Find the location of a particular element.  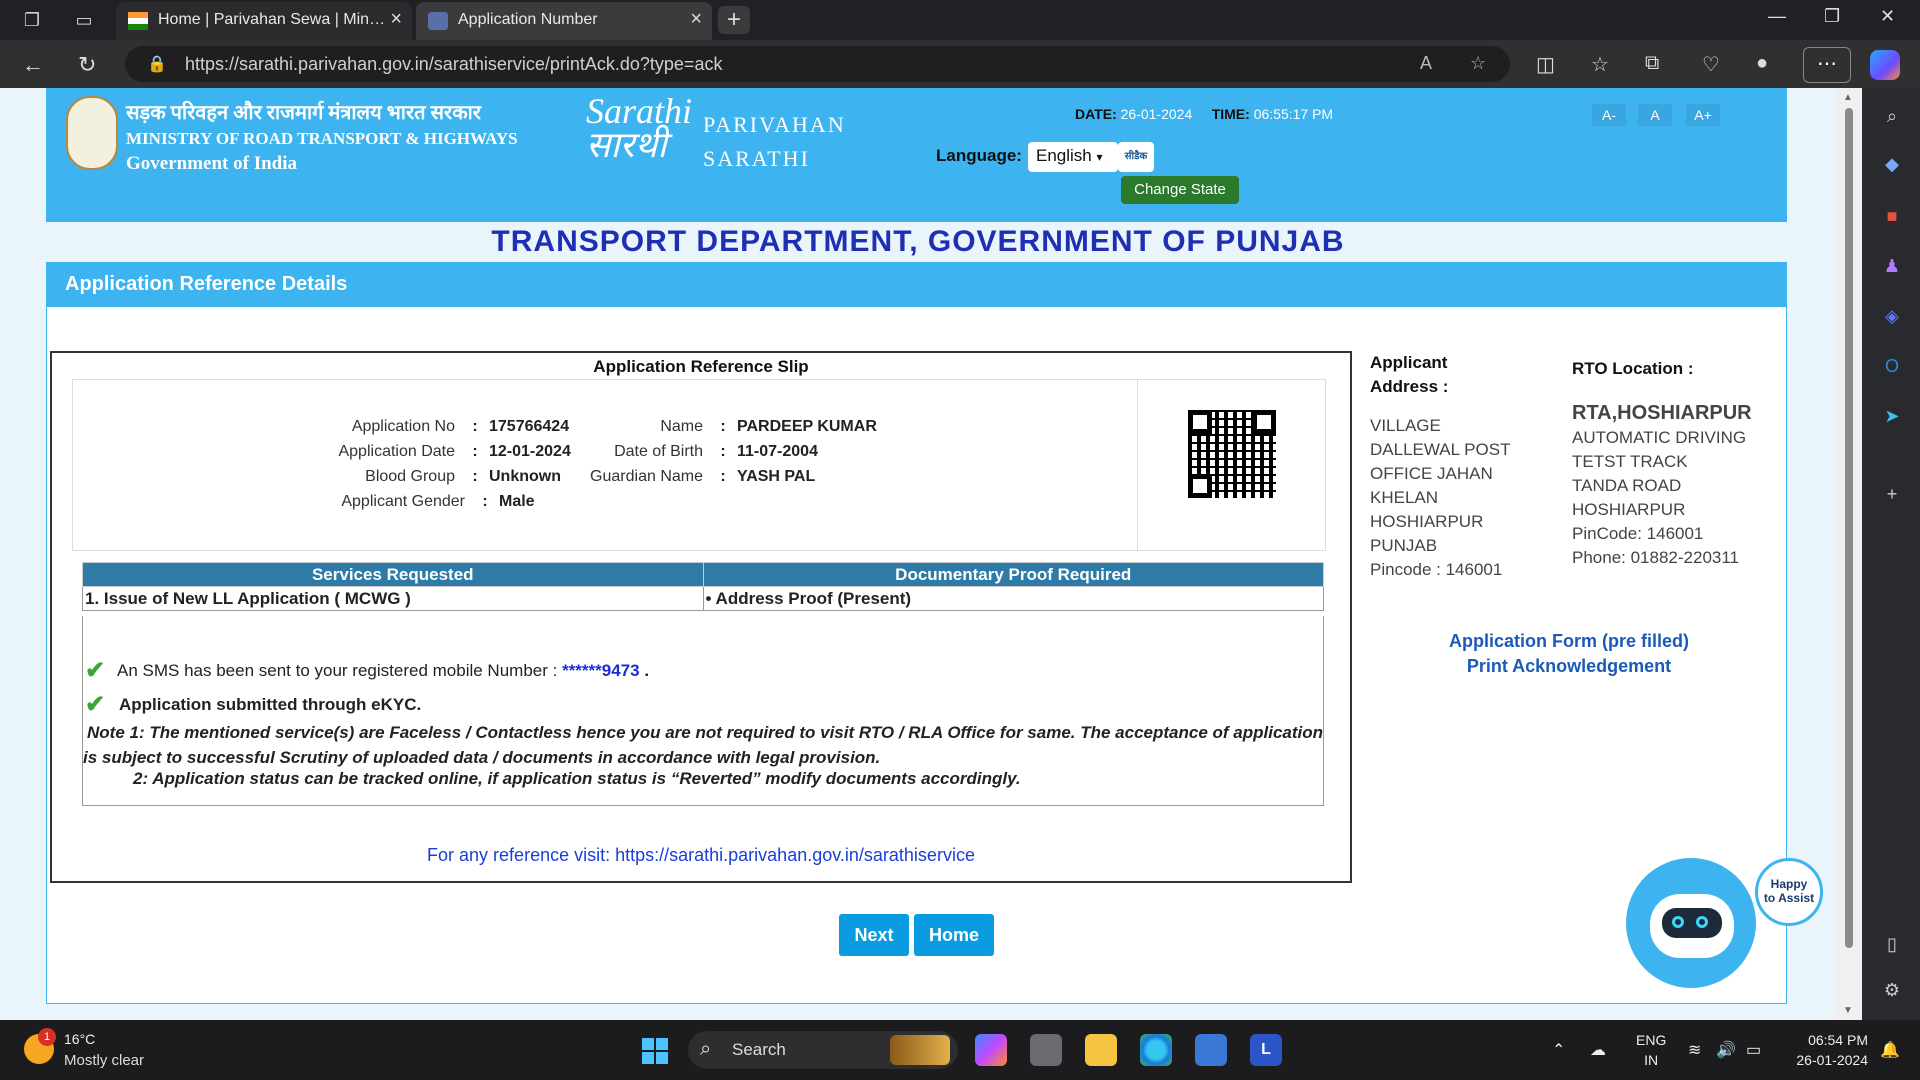

temperature: 16°C is located at coordinates (79, 1039).